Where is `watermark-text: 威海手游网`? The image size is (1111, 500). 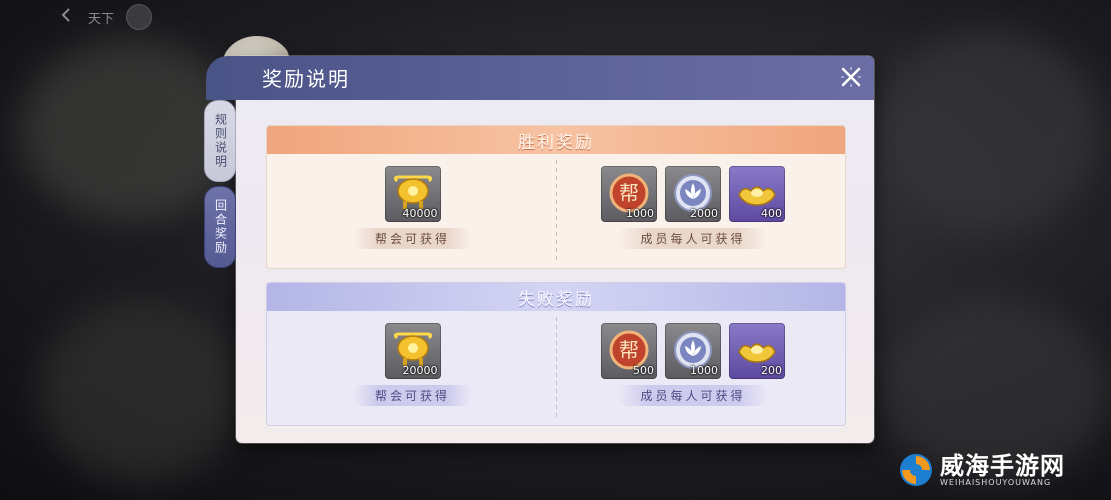 watermark-text: 威海手游网 is located at coordinates (1002, 465).